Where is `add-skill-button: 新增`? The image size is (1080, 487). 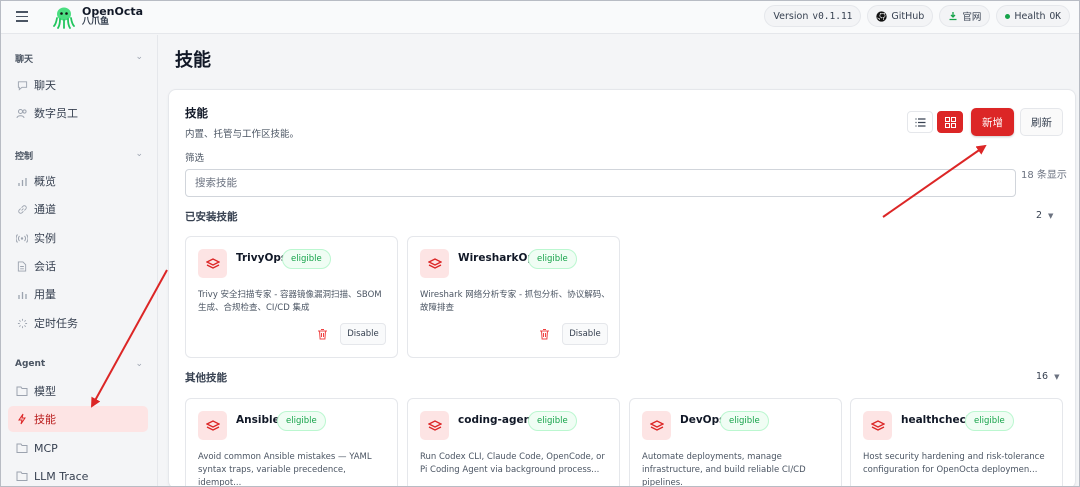
add-skill-button: 新增 is located at coordinates (992, 122).